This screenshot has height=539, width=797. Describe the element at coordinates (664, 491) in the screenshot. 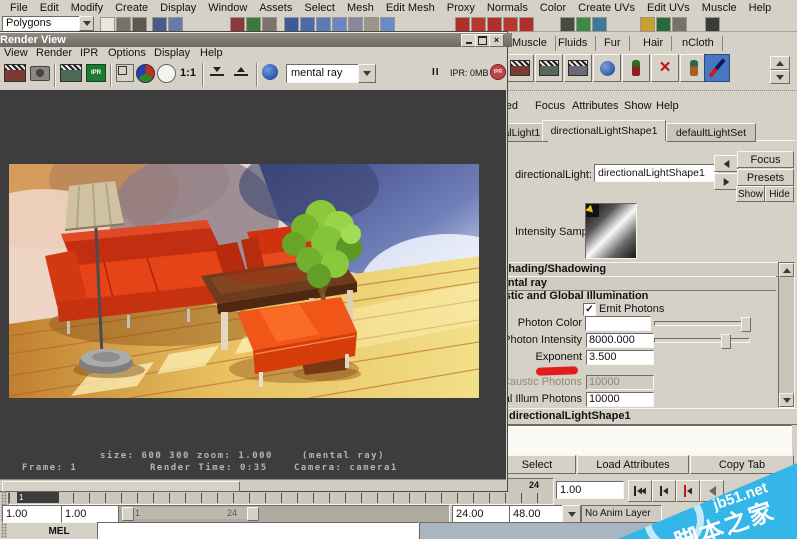

I see `step-back-frame-button` at that location.